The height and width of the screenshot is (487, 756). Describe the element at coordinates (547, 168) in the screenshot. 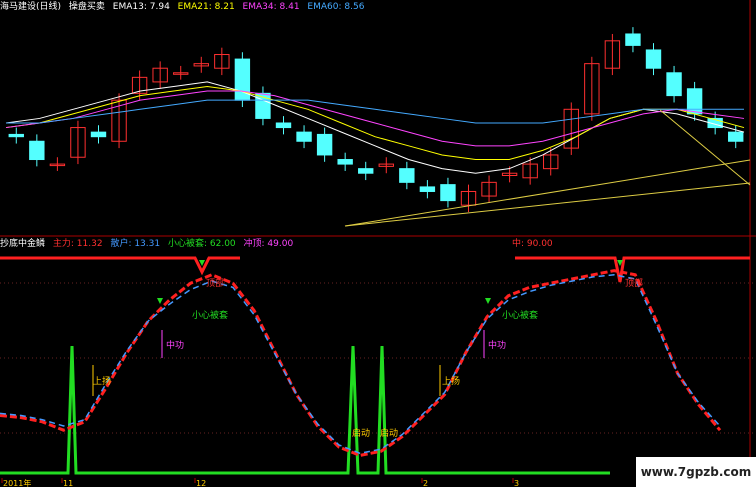

I see `trend-lines` at that location.